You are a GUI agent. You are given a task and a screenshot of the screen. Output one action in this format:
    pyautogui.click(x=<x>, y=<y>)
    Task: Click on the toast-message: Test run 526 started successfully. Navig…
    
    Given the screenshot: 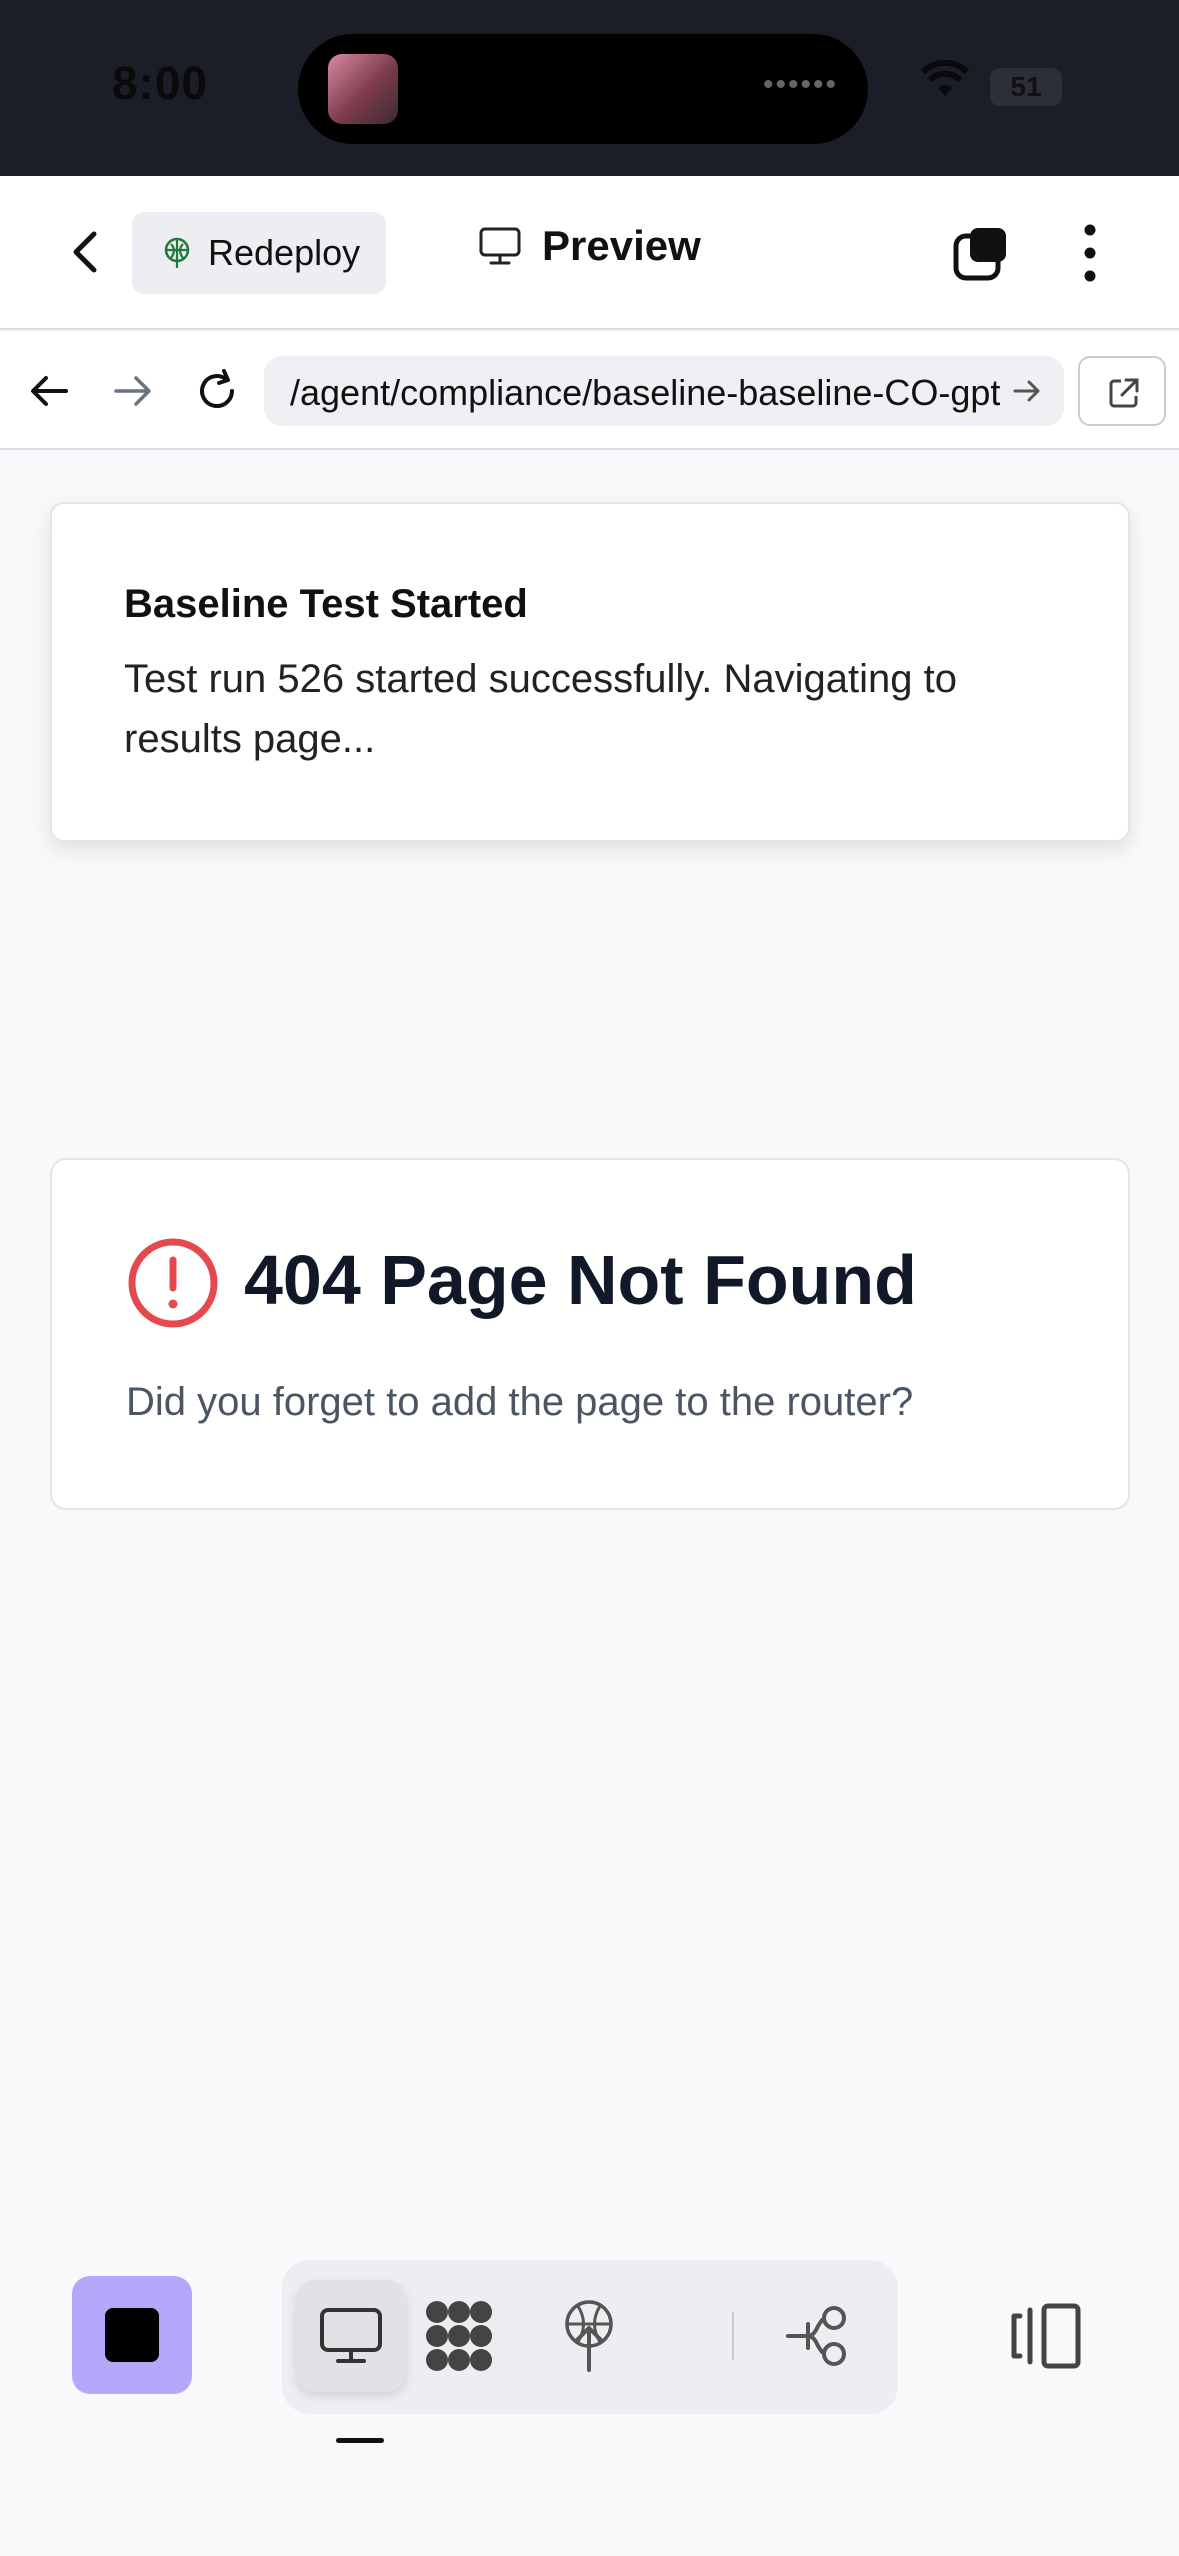 What is the action you would take?
    pyautogui.click(x=541, y=709)
    